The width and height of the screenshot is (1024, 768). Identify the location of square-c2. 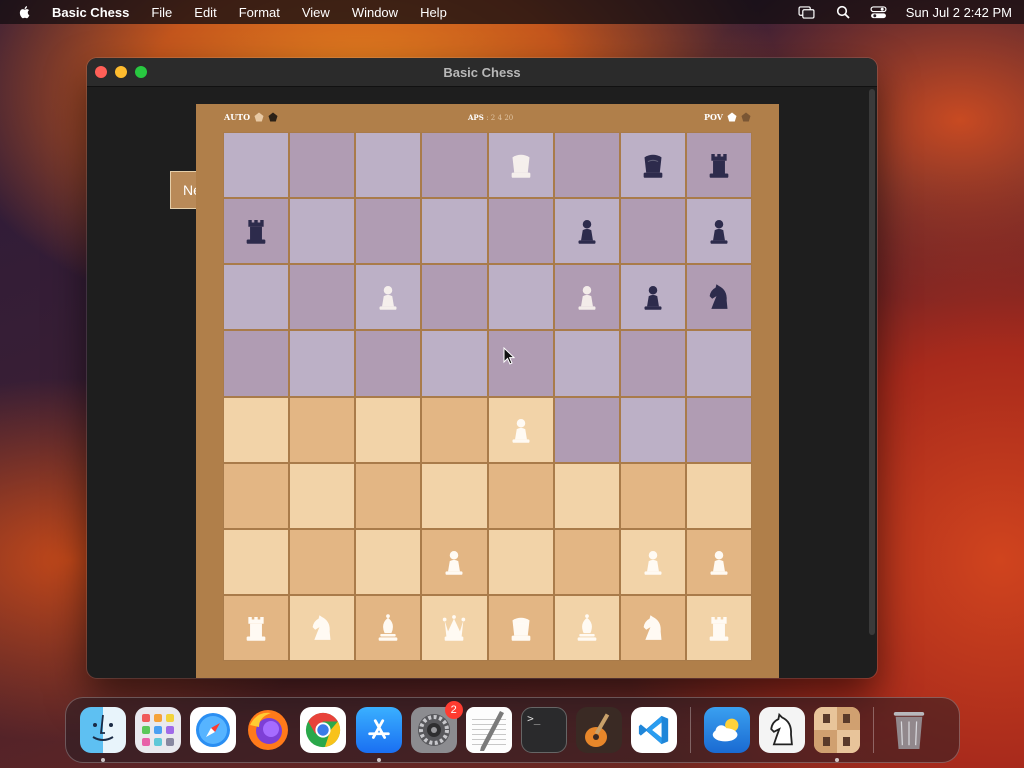
(388, 561).